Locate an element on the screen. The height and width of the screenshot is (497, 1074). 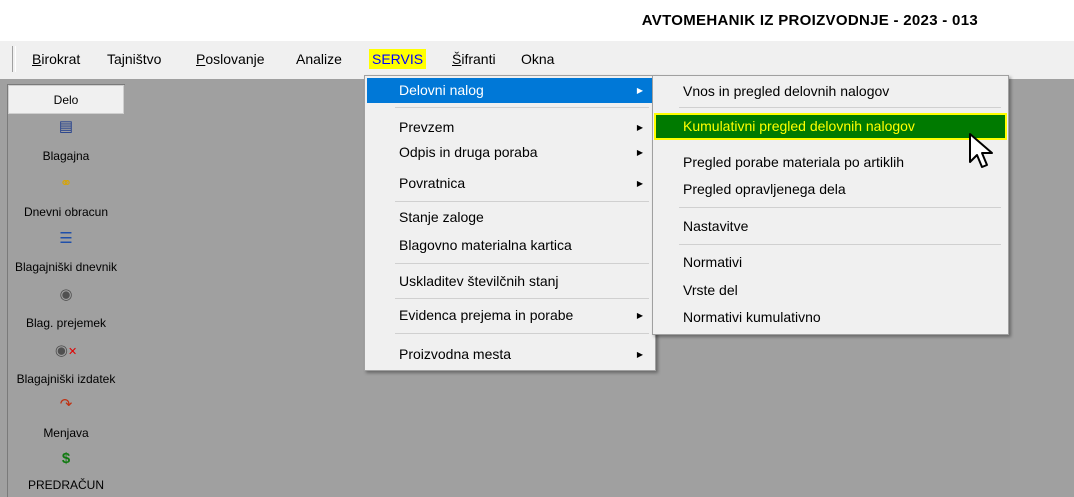
menu-sifranti: Šifranti is located at coordinates (474, 59).